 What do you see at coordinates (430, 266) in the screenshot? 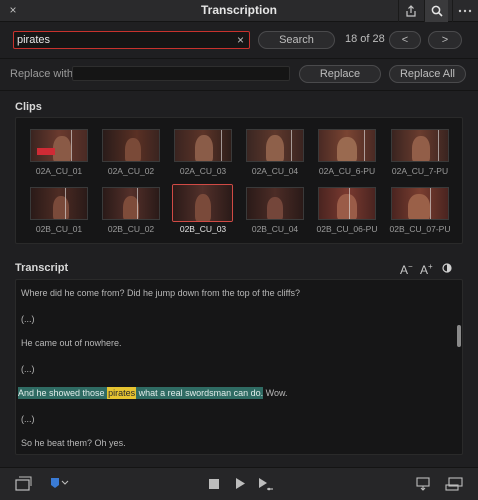
I see `increase-font-sign: +` at bounding box center [430, 266].